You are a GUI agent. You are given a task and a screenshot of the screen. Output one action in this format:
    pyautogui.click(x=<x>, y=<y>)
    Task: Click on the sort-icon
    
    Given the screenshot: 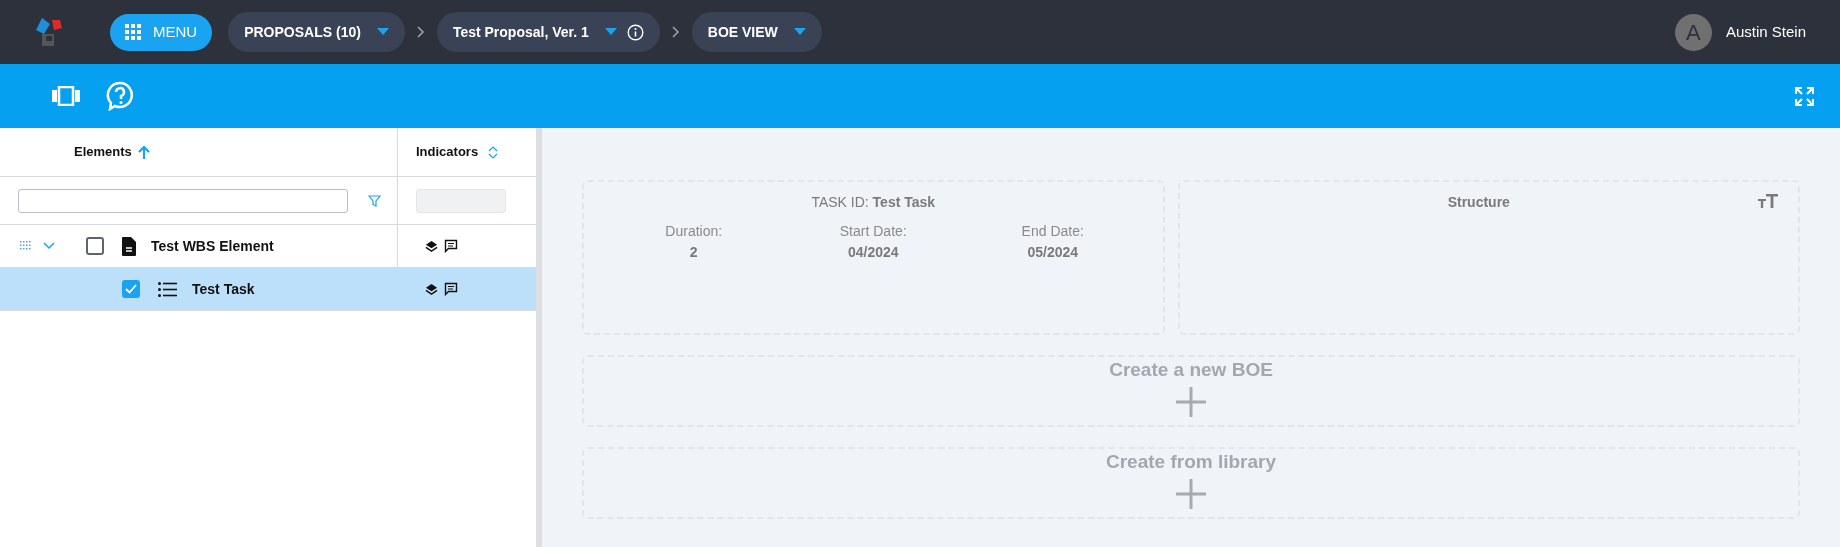 What is the action you would take?
    pyautogui.click(x=493, y=152)
    